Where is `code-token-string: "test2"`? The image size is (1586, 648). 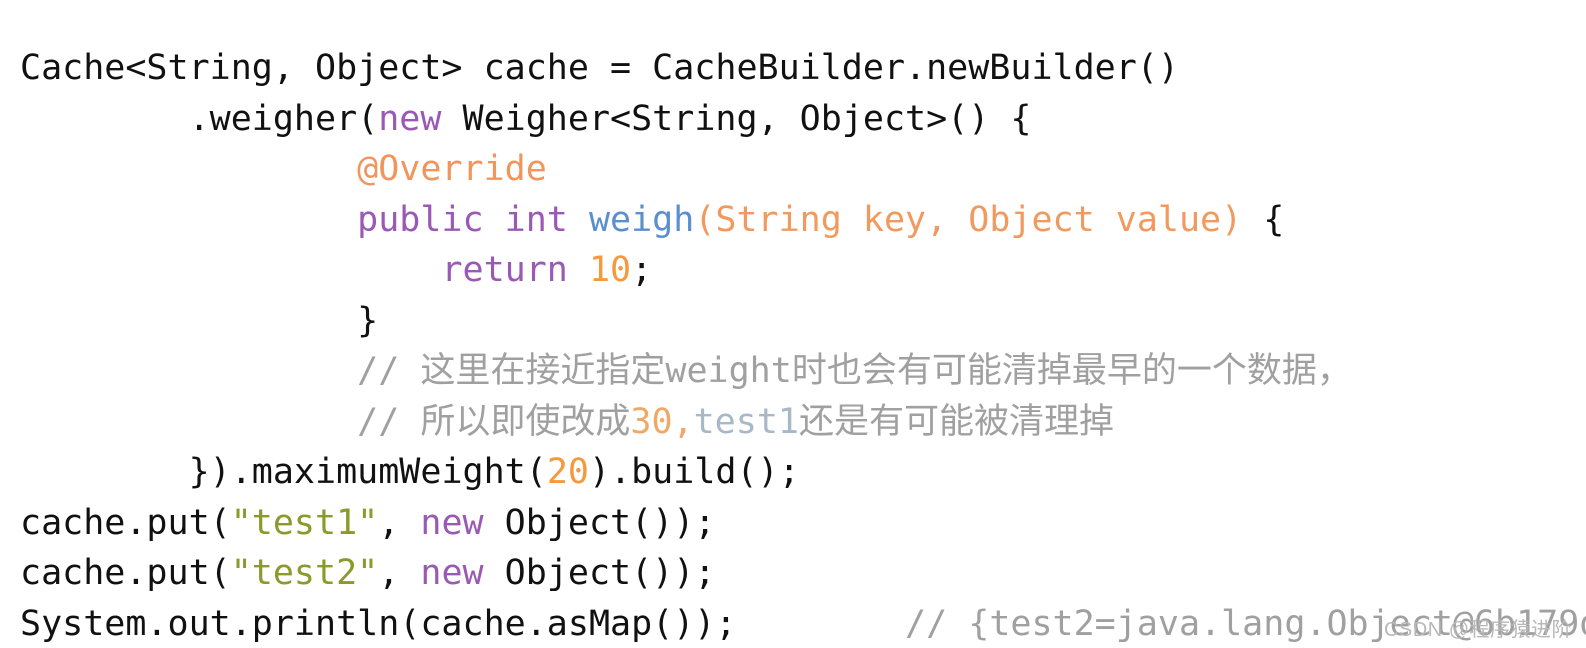
code-token-string: "test2" is located at coordinates (304, 573).